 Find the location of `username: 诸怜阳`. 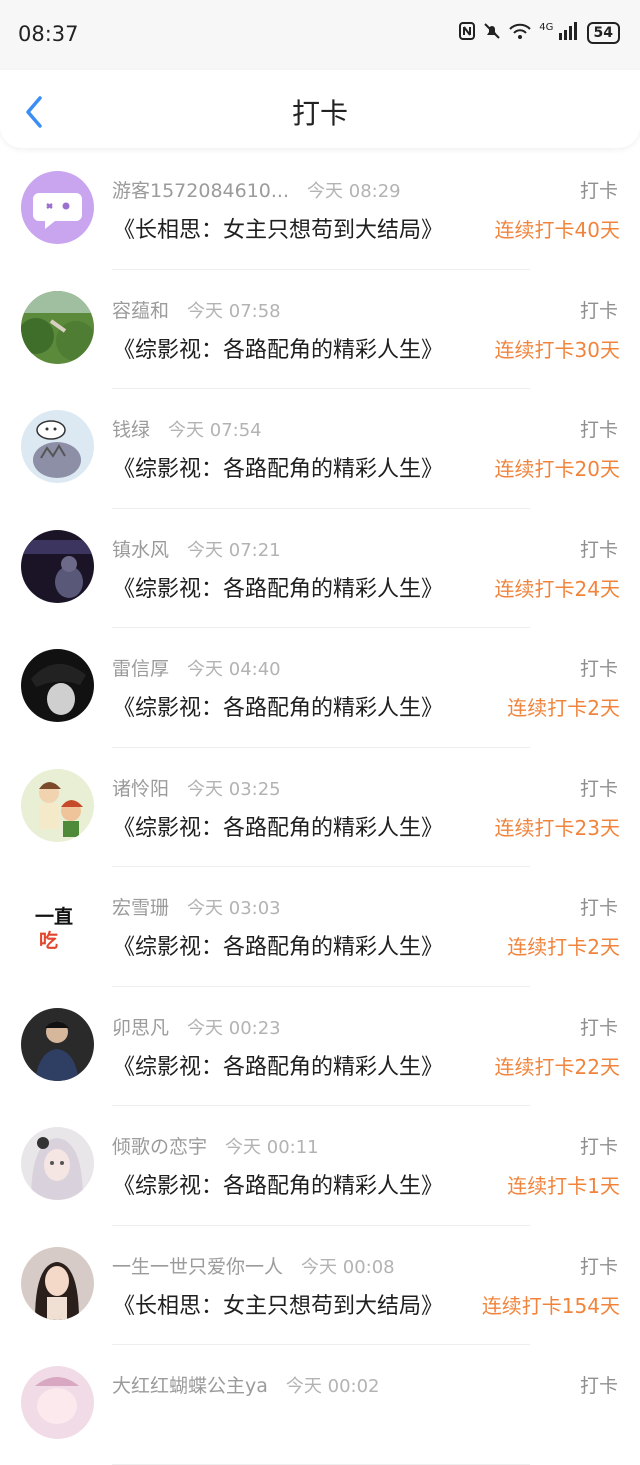

username: 诸怜阳 is located at coordinates (141, 788).